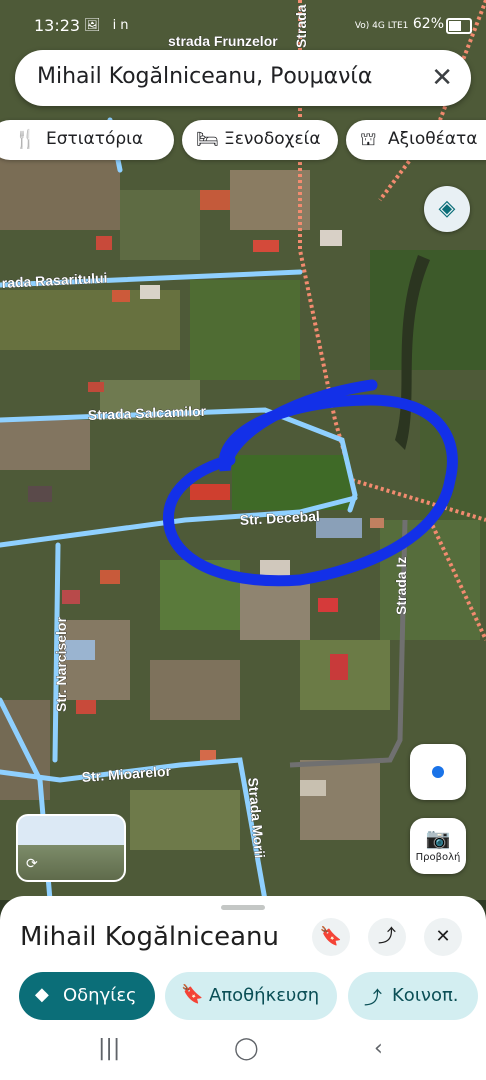  I want to click on share-icon-button: ⤴, so click(387, 937).